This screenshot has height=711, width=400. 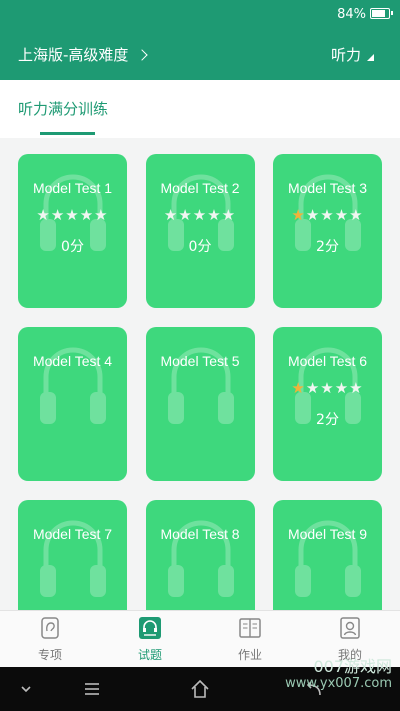 I want to click on nav-item-0: 专项, so click(x=50, y=639).